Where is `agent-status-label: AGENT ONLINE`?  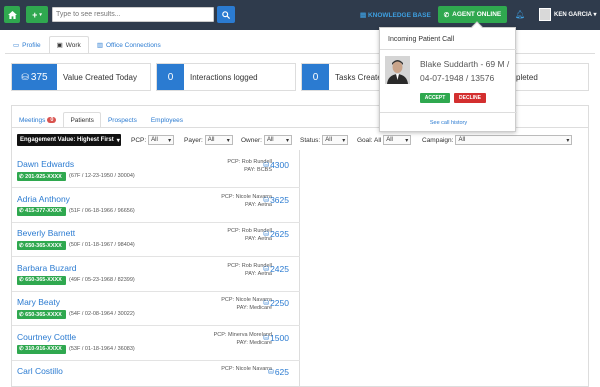 agent-status-label: AGENT ONLINE is located at coordinates (477, 14).